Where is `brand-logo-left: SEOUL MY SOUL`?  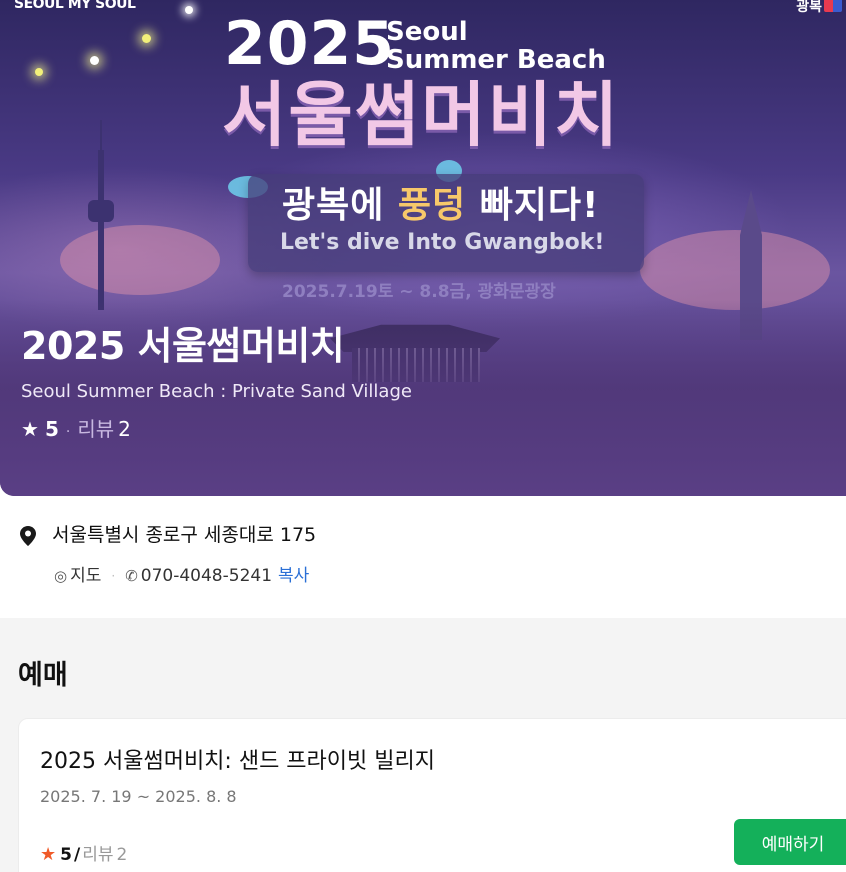
brand-logo-left: SEOUL MY SOUL is located at coordinates (75, 6).